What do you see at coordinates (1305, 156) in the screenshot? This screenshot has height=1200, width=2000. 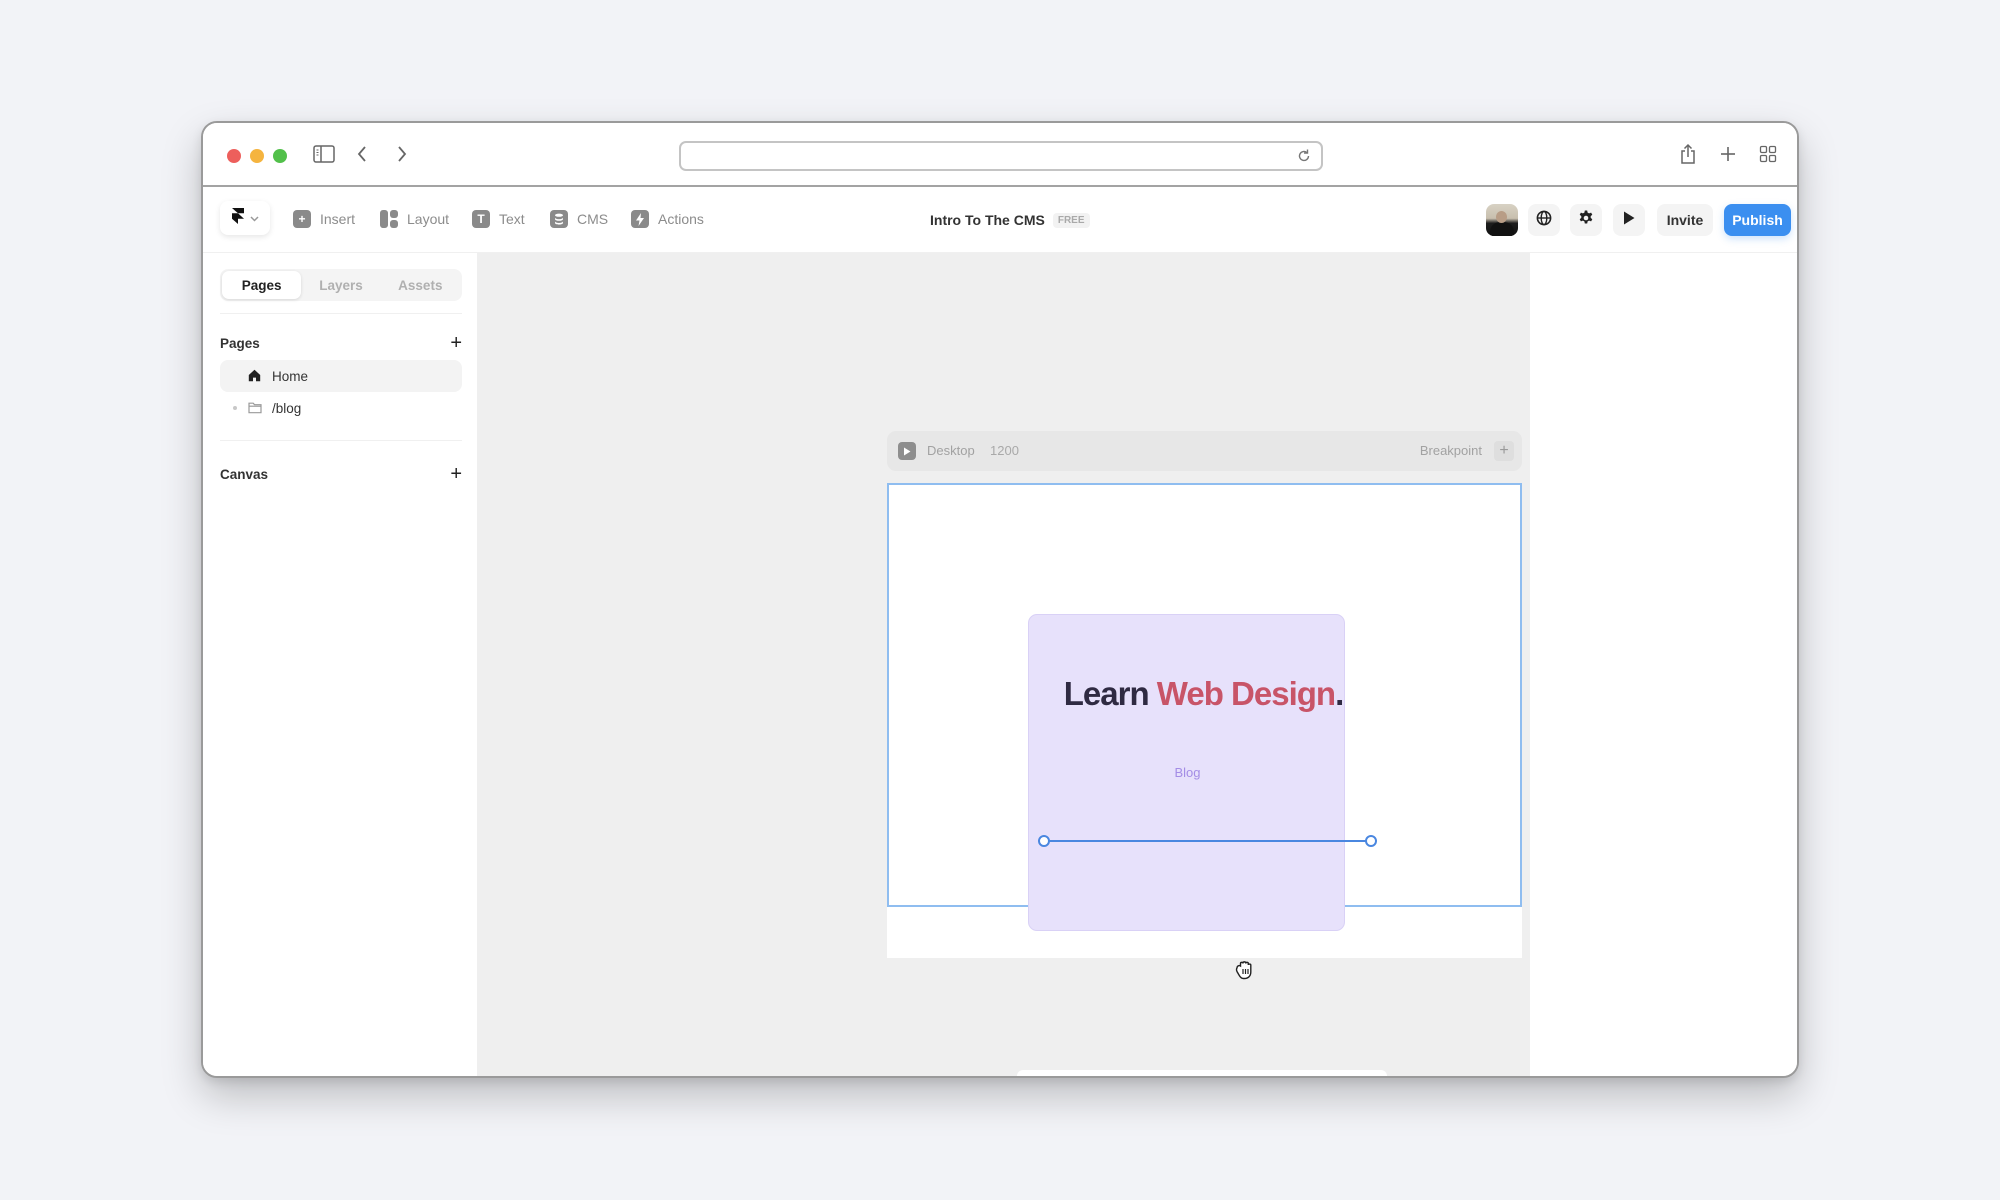 I see `reload-icon` at bounding box center [1305, 156].